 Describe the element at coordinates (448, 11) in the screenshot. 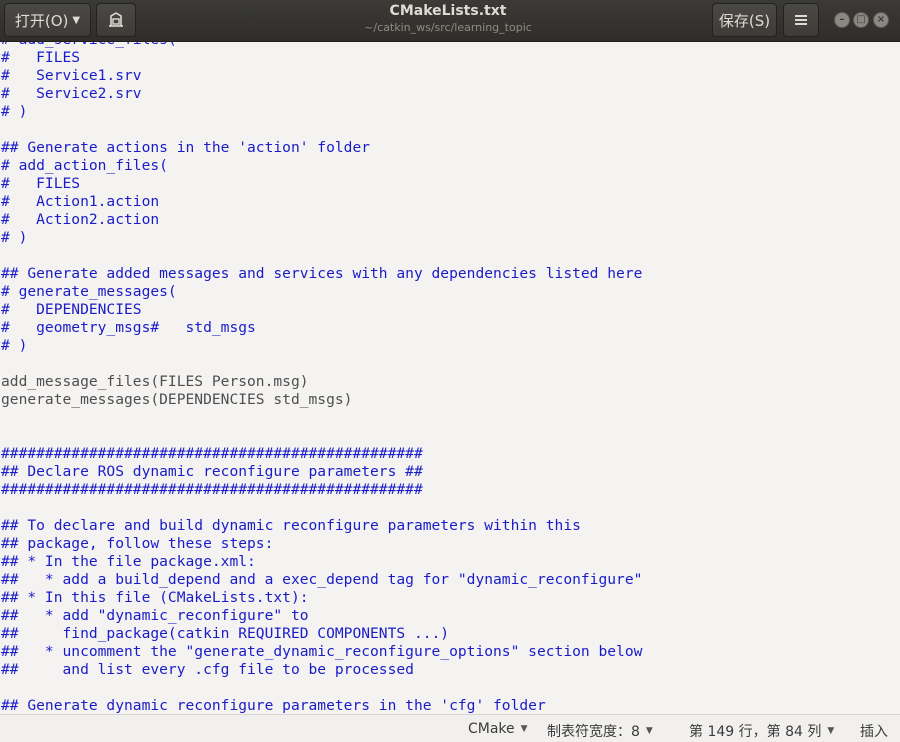

I see `window-title: CMakeLists.txt` at that location.